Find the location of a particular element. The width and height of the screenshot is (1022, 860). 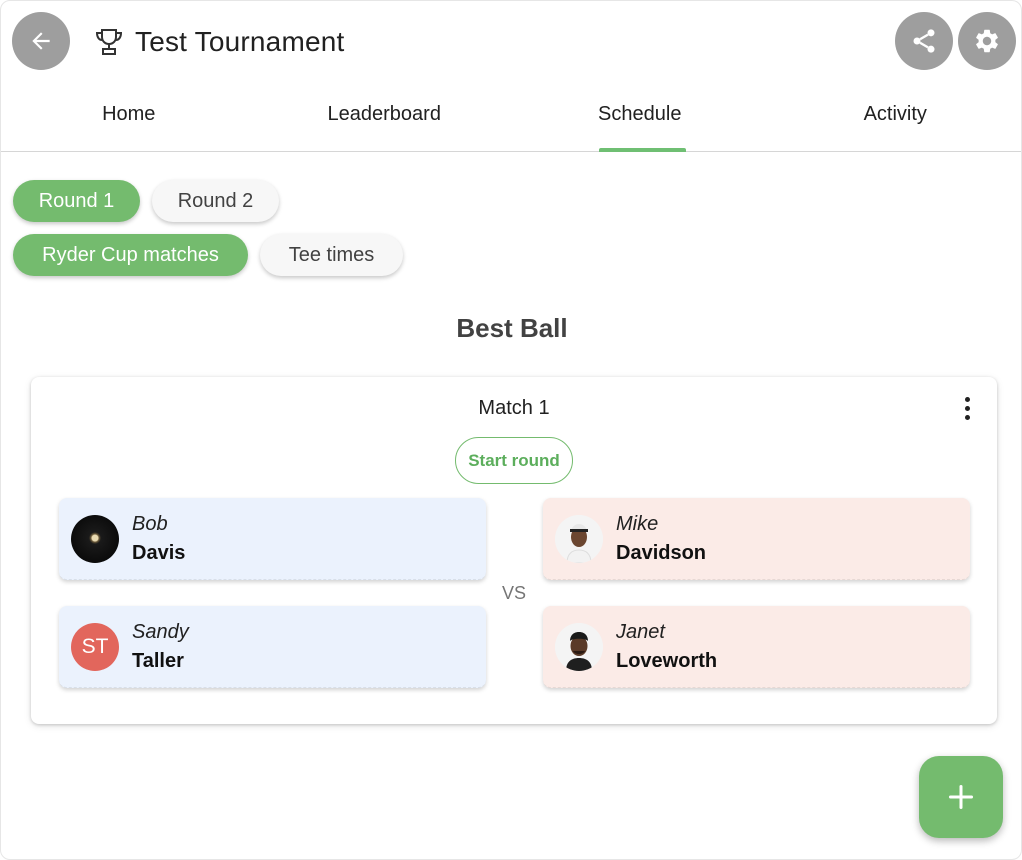

tab-leaderboard: Leaderboard is located at coordinates (385, 120).